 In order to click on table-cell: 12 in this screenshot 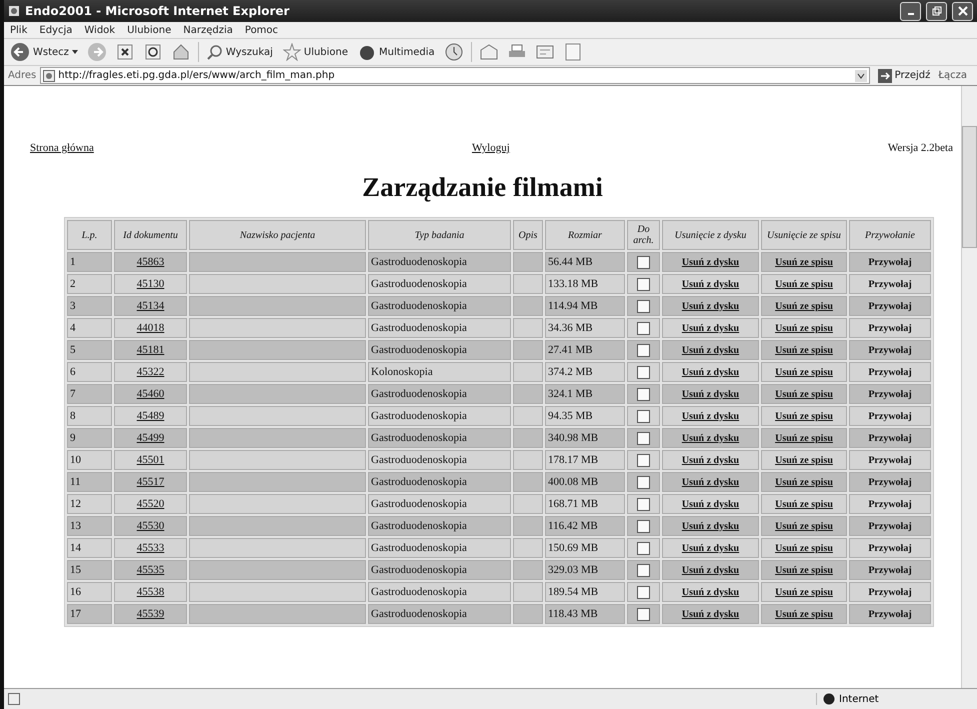, I will do `click(89, 504)`.